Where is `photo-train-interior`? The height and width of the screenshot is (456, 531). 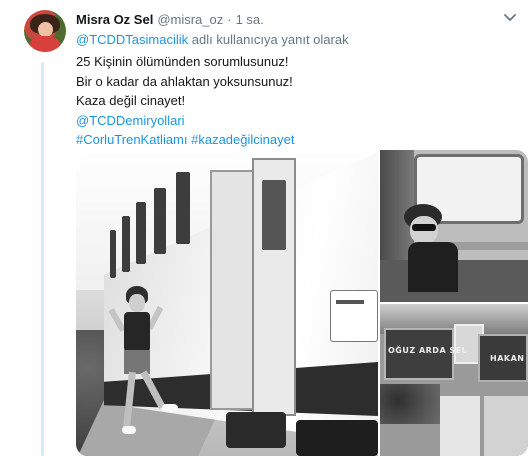 photo-train-interior is located at coordinates (454, 226).